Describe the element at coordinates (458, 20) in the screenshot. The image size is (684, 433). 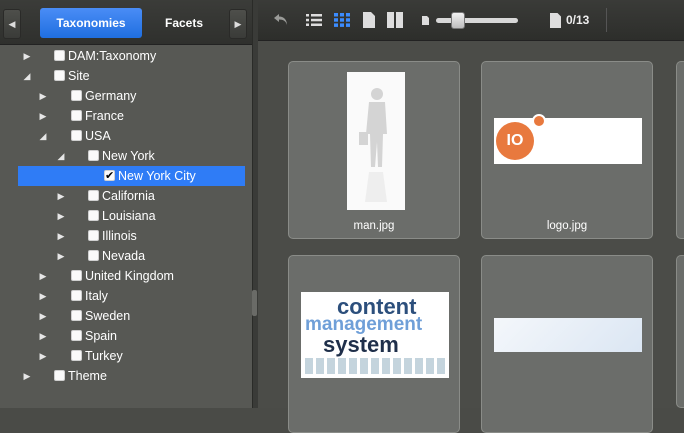
I see `zoom-slider-thumb` at that location.